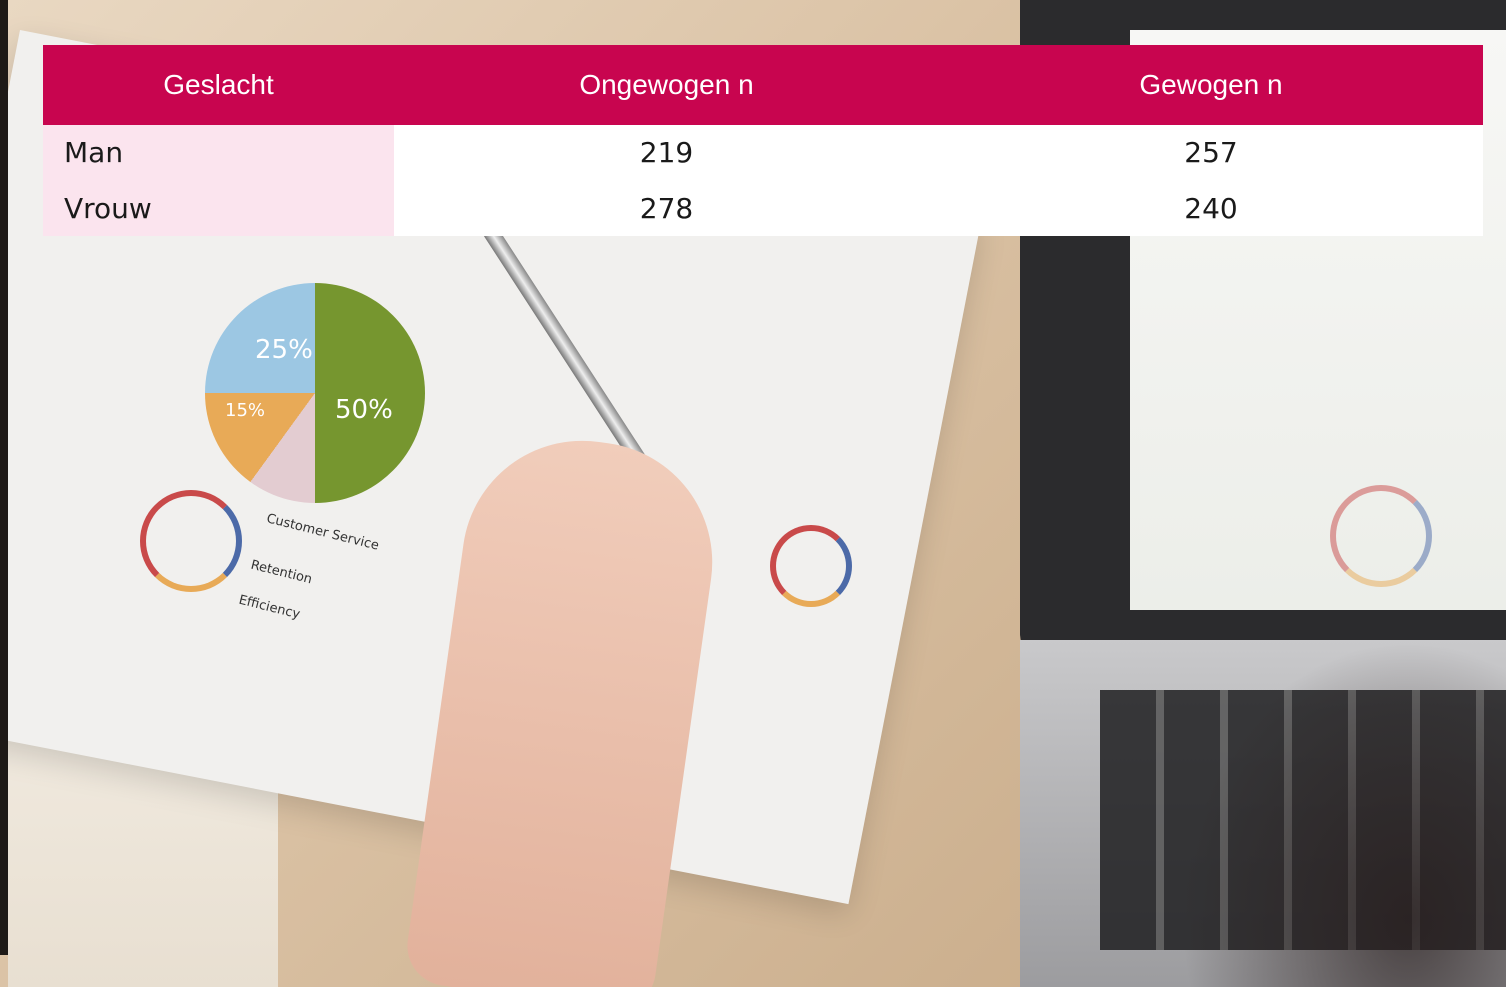 The image size is (1506, 987). I want to click on cell-ongewogen-n: 219, so click(666, 152).